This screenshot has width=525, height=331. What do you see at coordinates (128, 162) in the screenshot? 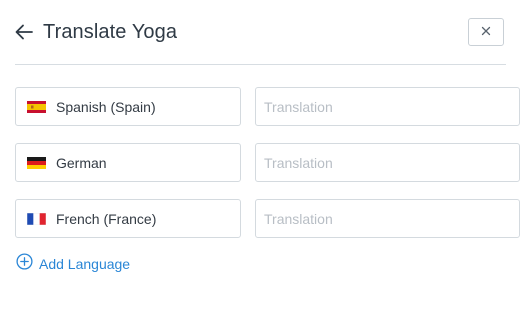
I see `language-field: German` at bounding box center [128, 162].